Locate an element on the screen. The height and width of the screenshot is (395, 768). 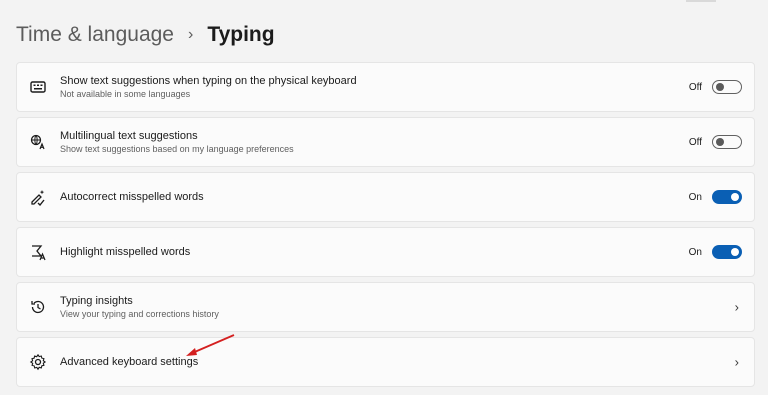
setting-title: Typing insights is located at coordinates (96, 301).